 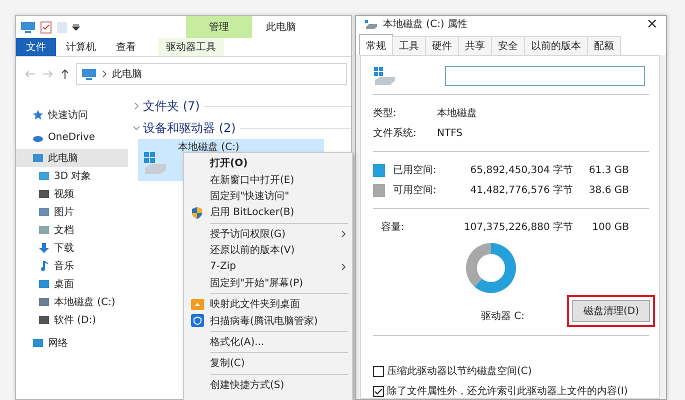 What do you see at coordinates (72, 284) in the screenshot?
I see `nav-item: 桌面` at bounding box center [72, 284].